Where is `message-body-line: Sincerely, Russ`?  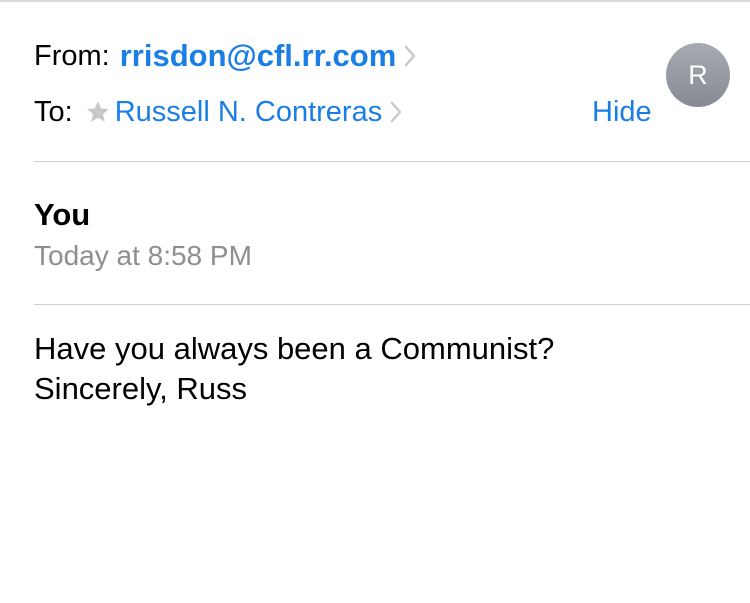
message-body-line: Sincerely, Russ is located at coordinates (141, 388).